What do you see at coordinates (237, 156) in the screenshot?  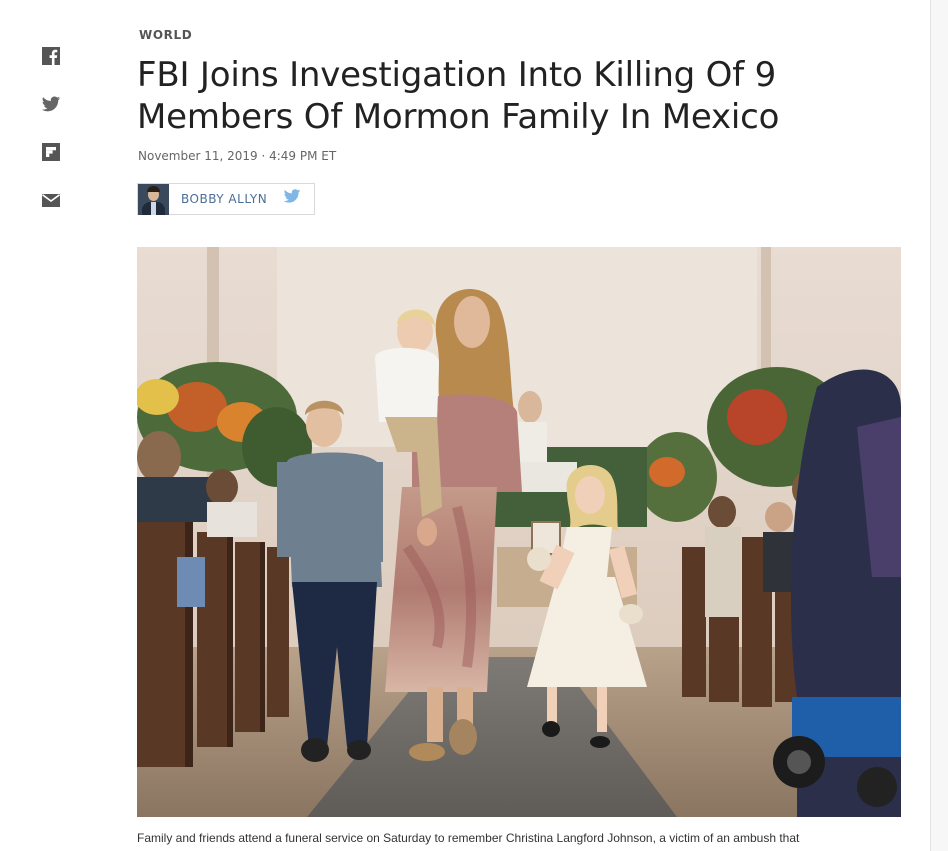 I see `article-dateline: November 11, 2019 · 4:49 PM ET` at bounding box center [237, 156].